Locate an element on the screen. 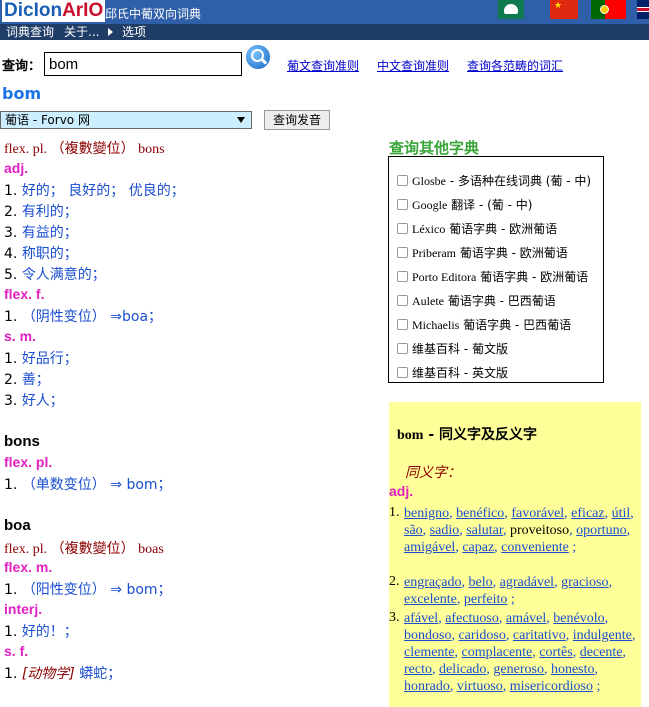  sense-item: 4. 称职的； is located at coordinates (41, 253).